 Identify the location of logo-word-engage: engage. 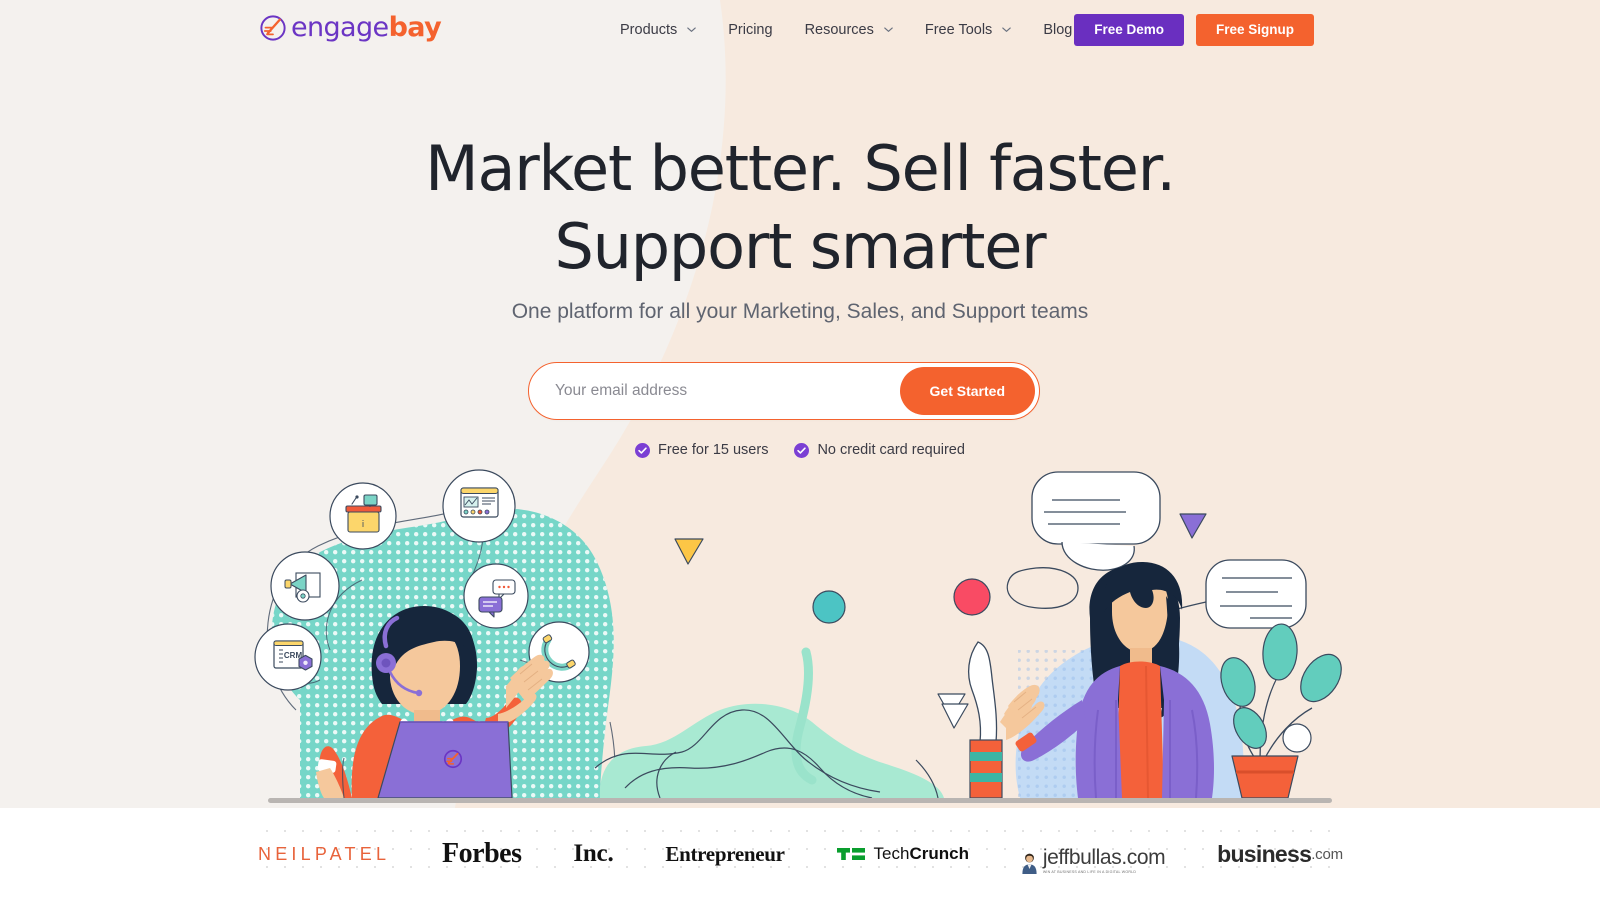
(340, 27).